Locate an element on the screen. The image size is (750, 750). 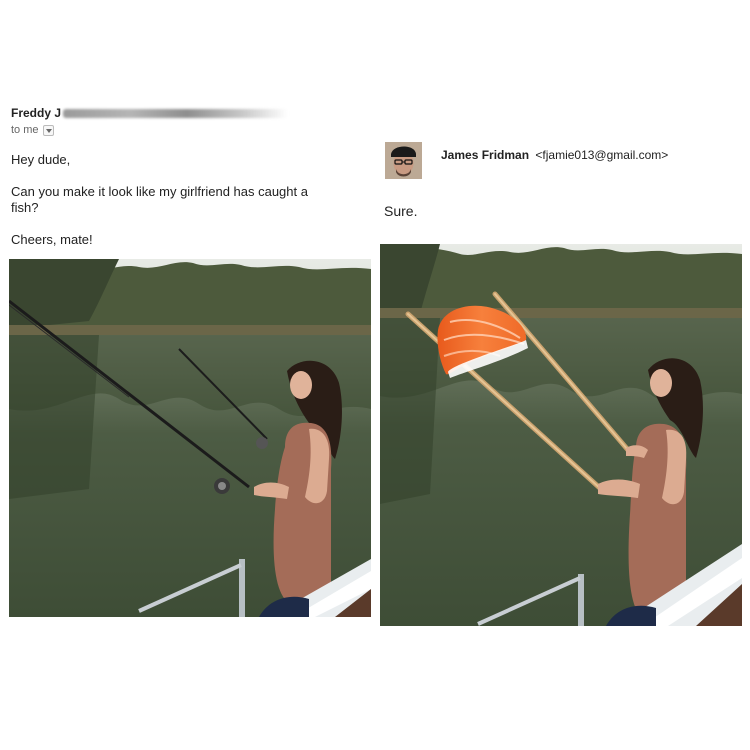
redaction-blur is located at coordinates (176, 113).